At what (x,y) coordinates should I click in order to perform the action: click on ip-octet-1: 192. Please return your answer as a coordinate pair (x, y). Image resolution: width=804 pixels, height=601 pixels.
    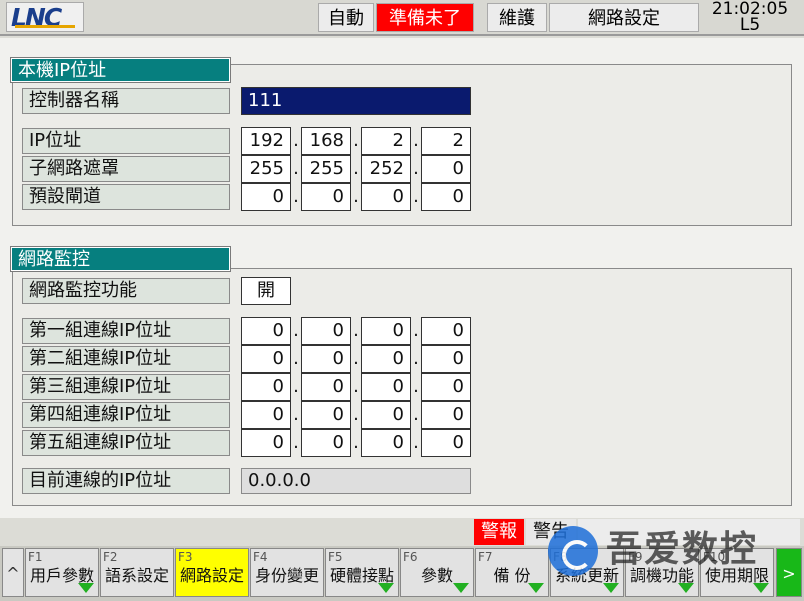
    Looking at the image, I should click on (266, 141).